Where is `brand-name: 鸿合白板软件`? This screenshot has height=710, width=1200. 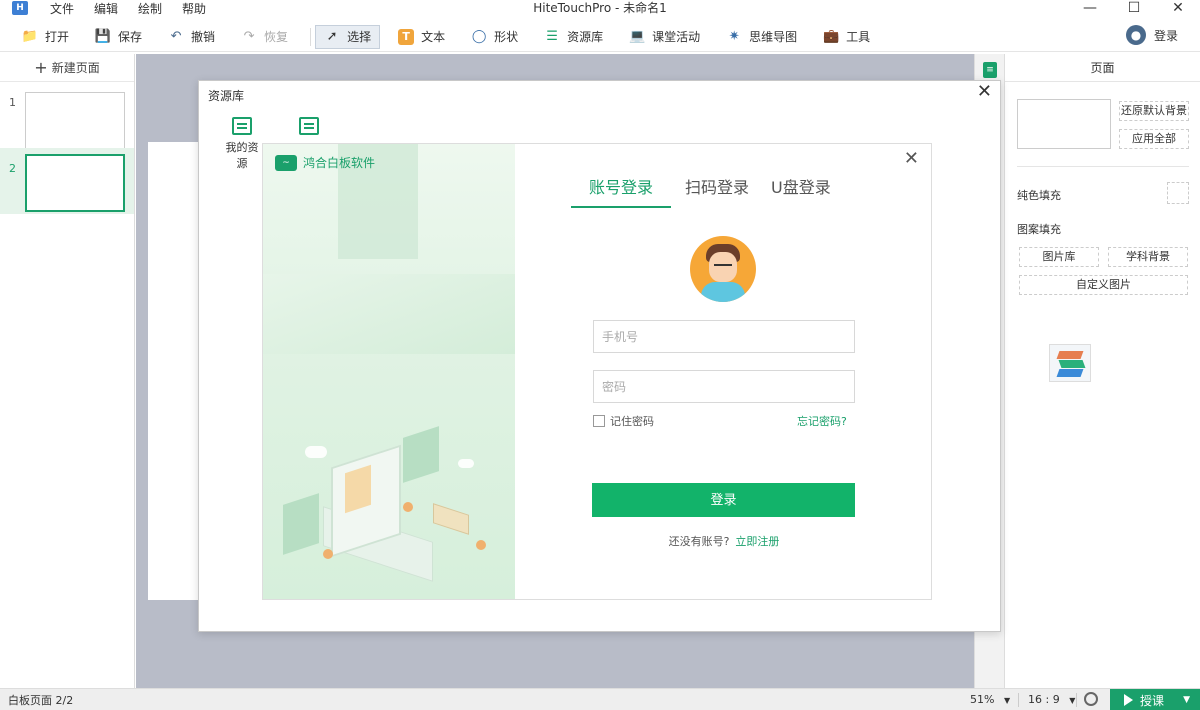
brand-name: 鸿合白板软件 is located at coordinates (339, 163).